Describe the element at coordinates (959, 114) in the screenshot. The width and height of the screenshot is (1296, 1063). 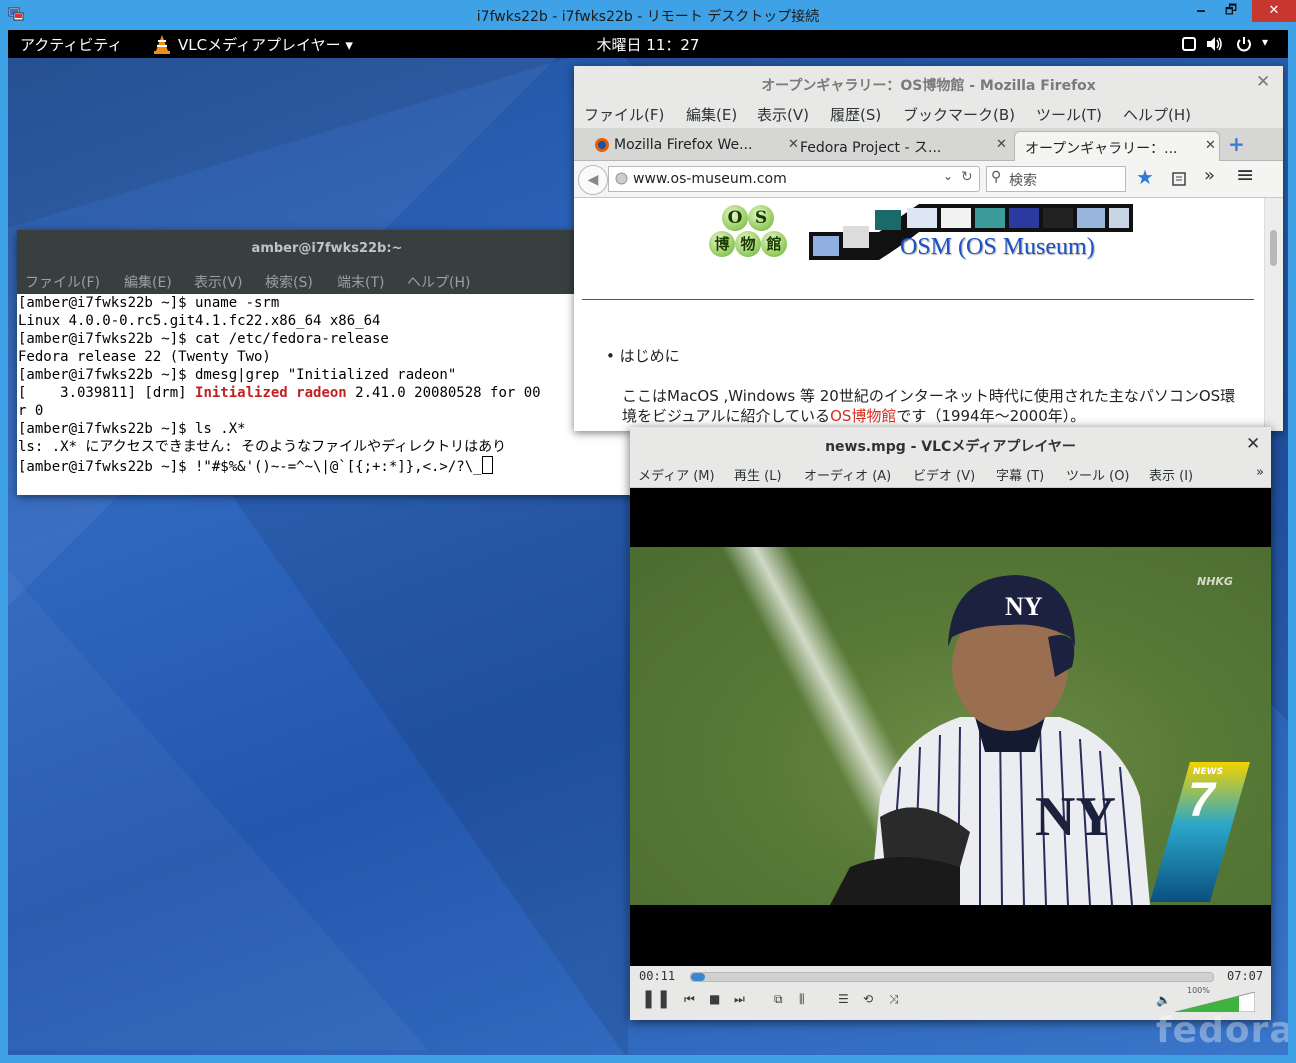
I see `menu-bookmarks: ブックマーク(B)` at that location.